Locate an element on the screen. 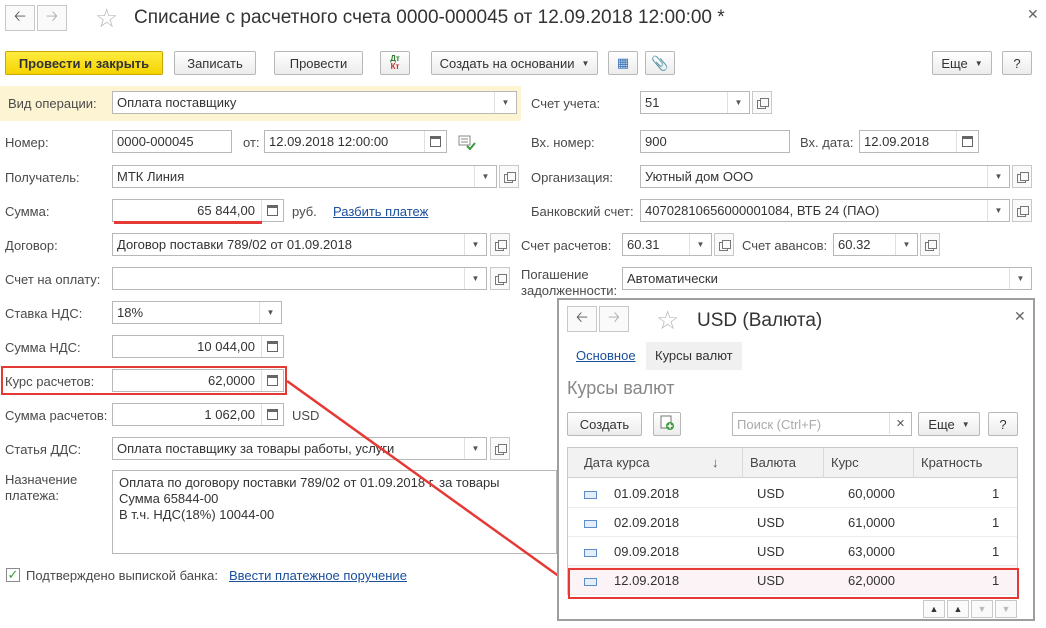 The height and width of the screenshot is (628, 1046). more-button: Еще ▼ is located at coordinates (949, 424).